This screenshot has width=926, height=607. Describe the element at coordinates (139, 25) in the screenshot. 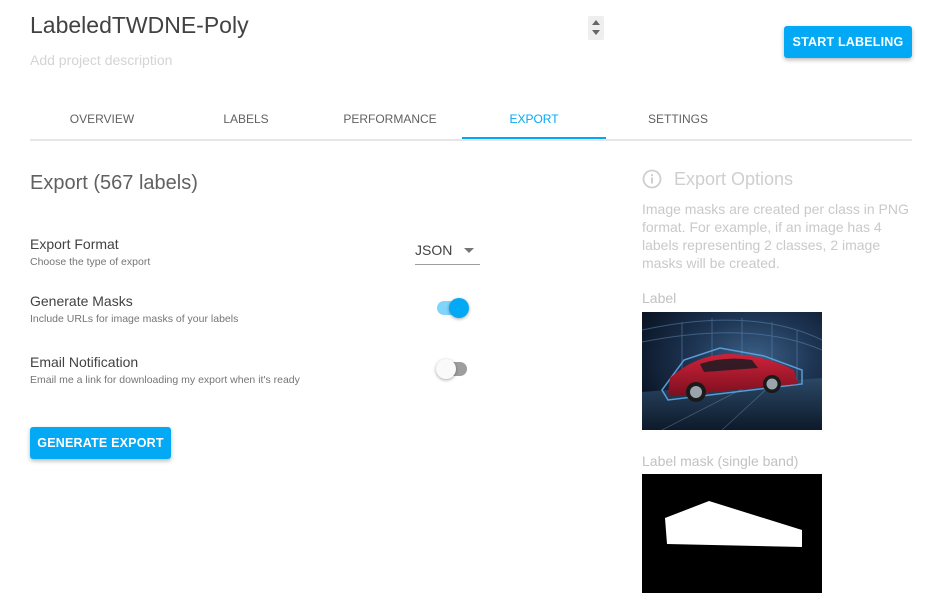

I see `project-title: LabeledTWDNE-Poly` at that location.